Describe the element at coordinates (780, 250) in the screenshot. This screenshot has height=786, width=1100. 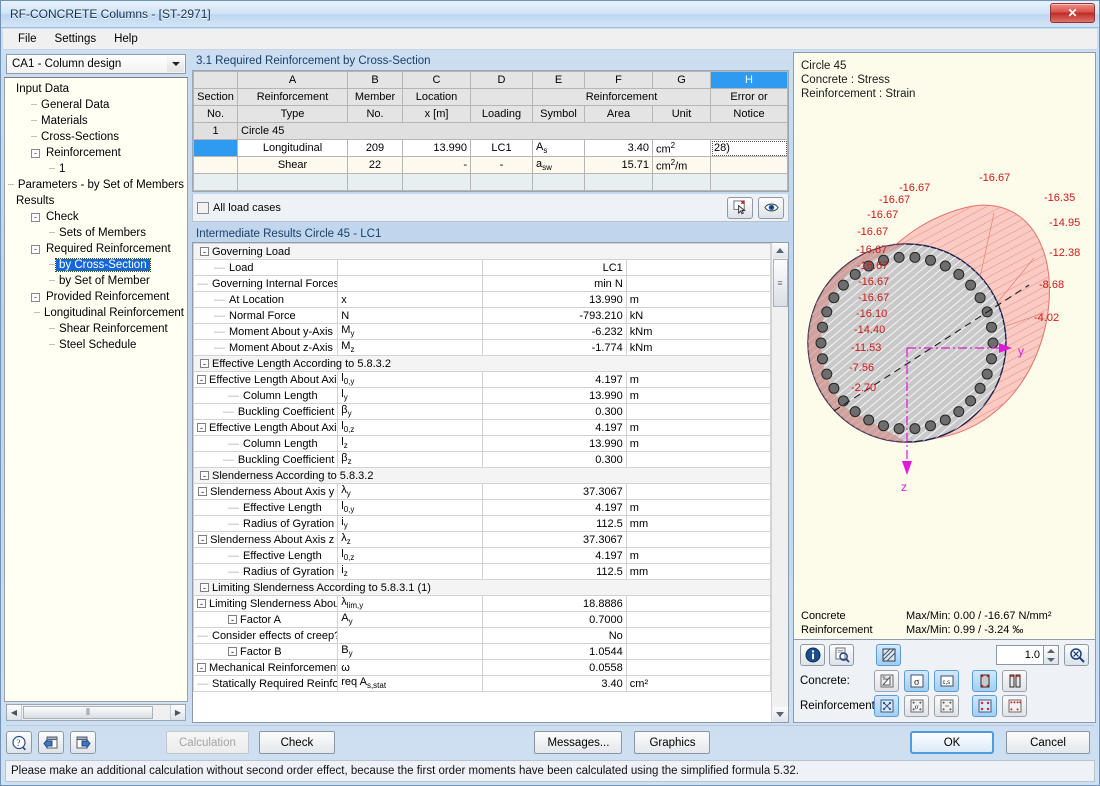
I see `scroll-up-button` at that location.